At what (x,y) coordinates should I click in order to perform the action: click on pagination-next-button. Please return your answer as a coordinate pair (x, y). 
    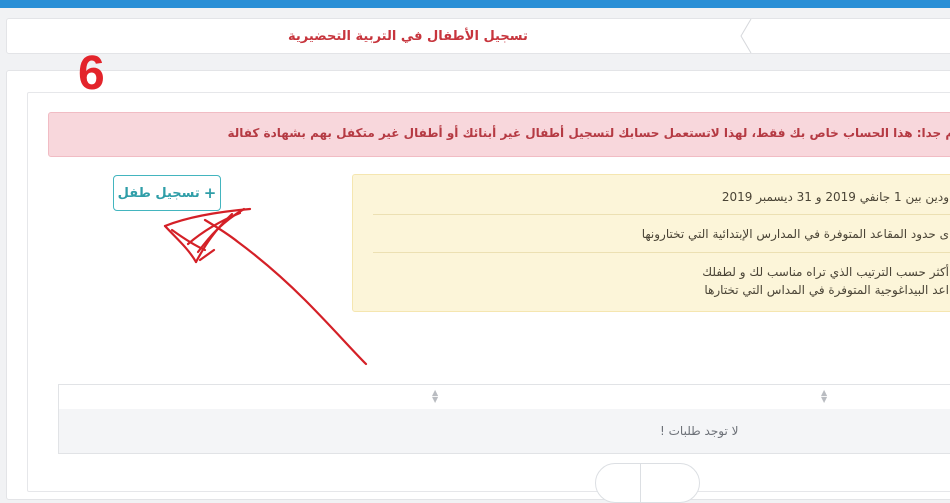
    Looking at the image, I should click on (670, 483).